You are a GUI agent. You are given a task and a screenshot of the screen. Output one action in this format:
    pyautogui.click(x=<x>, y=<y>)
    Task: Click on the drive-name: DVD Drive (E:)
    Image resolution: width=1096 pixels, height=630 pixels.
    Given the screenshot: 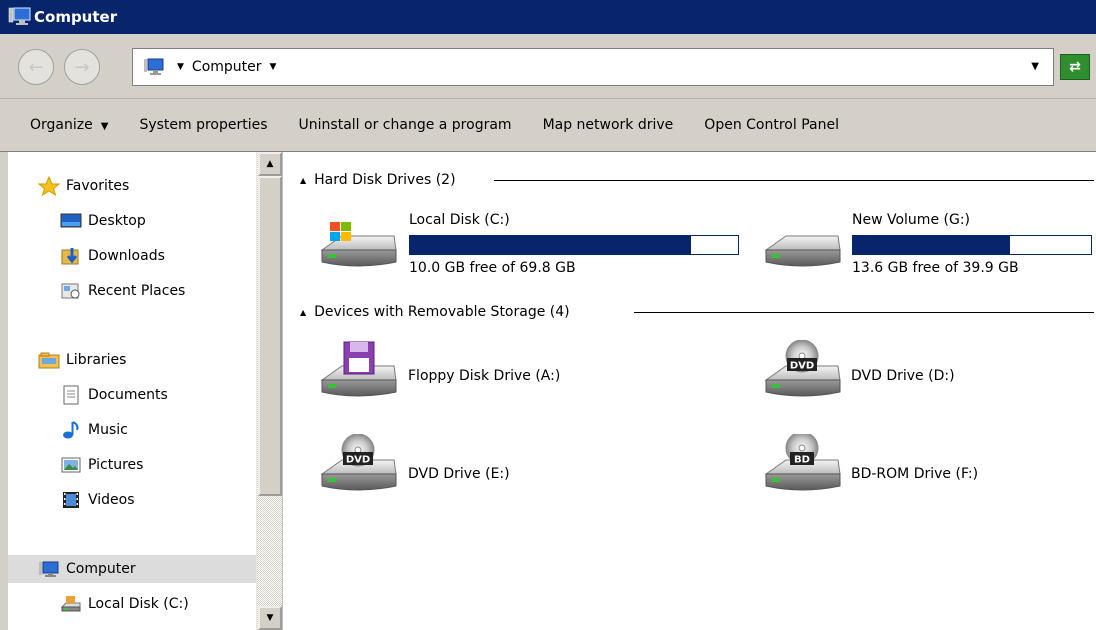 What is the action you would take?
    pyautogui.click(x=459, y=474)
    